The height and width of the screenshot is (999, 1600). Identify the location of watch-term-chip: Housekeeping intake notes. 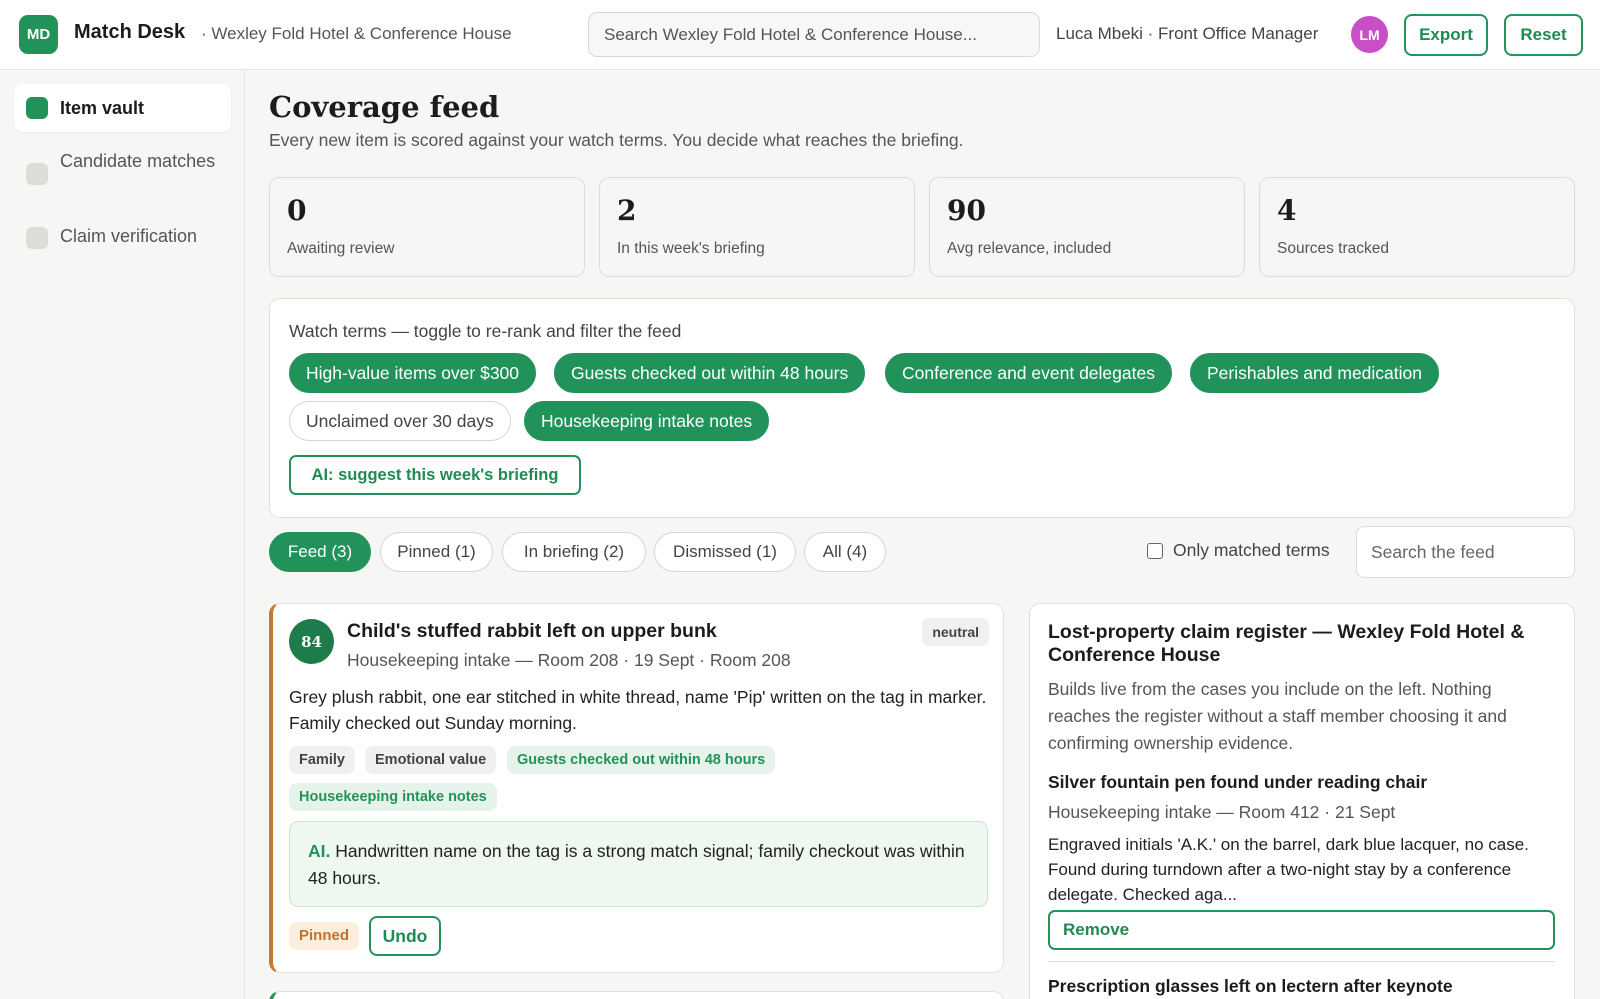
(647, 421).